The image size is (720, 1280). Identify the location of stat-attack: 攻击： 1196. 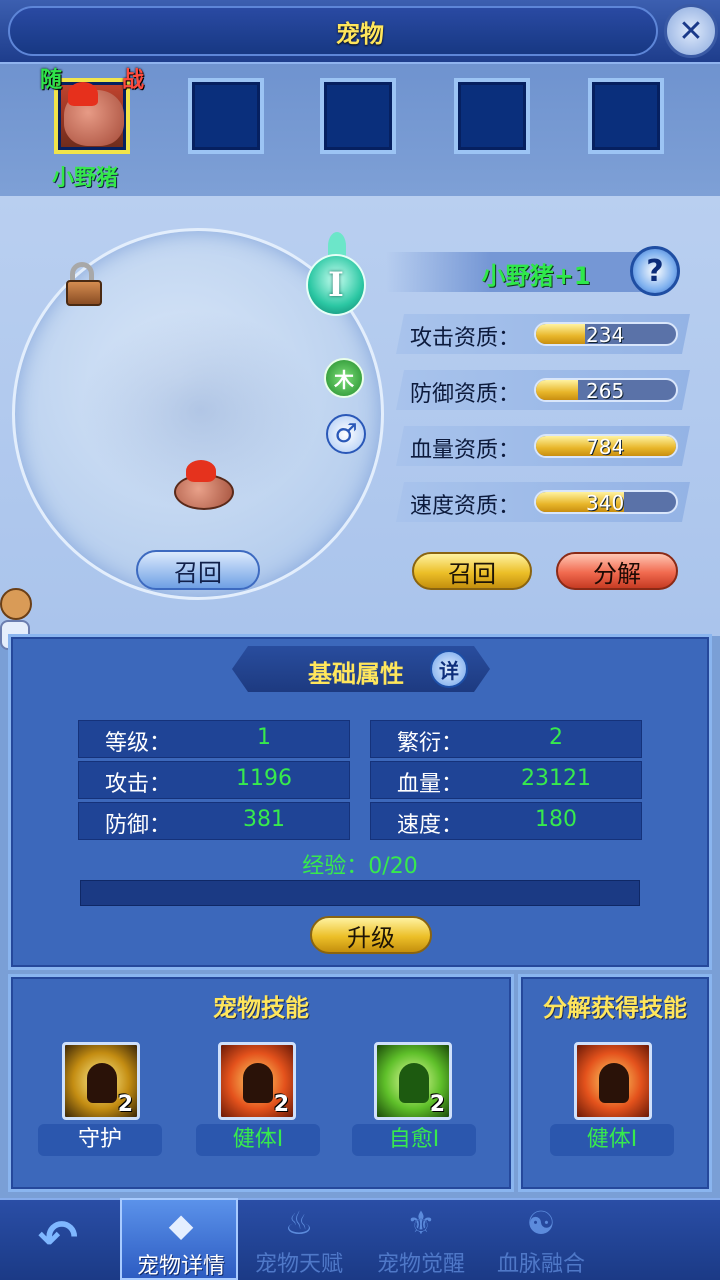
(214, 780).